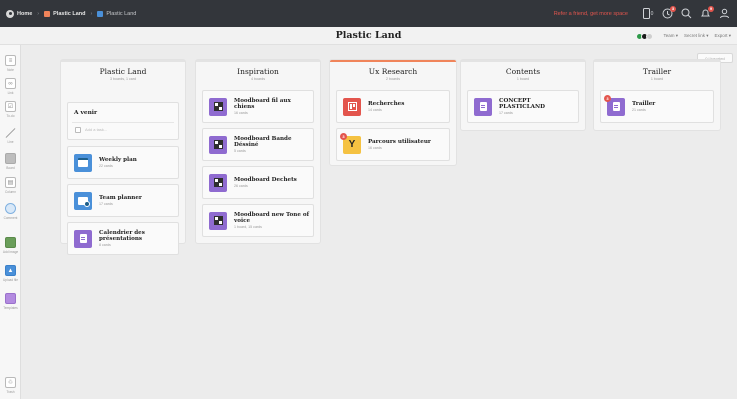 This screenshot has height=399, width=737. Describe the element at coordinates (652, 13) in the screenshot. I see `device-count: 0` at that location.